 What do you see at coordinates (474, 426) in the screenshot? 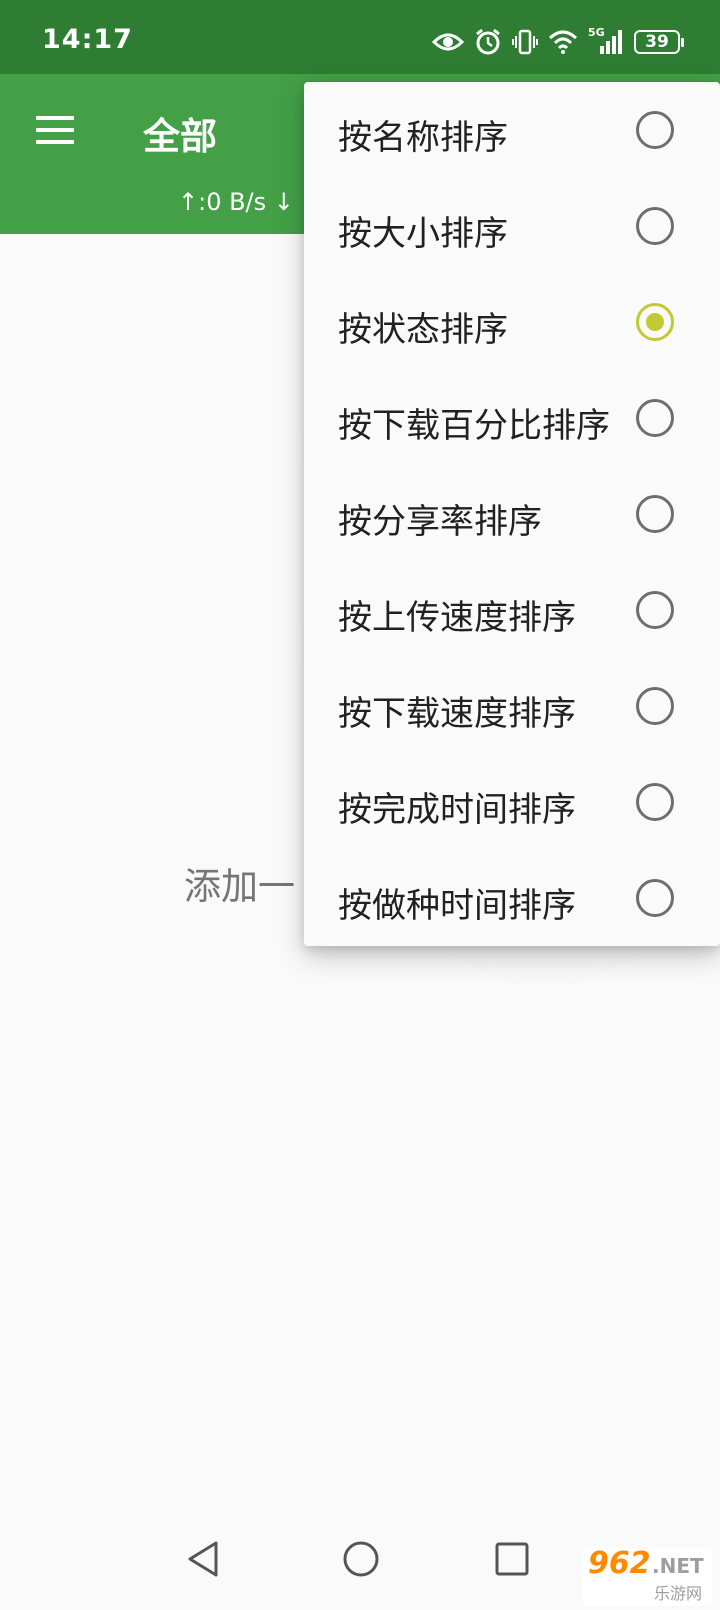
I see `sort-option-label: 按下载百分比排序` at bounding box center [474, 426].